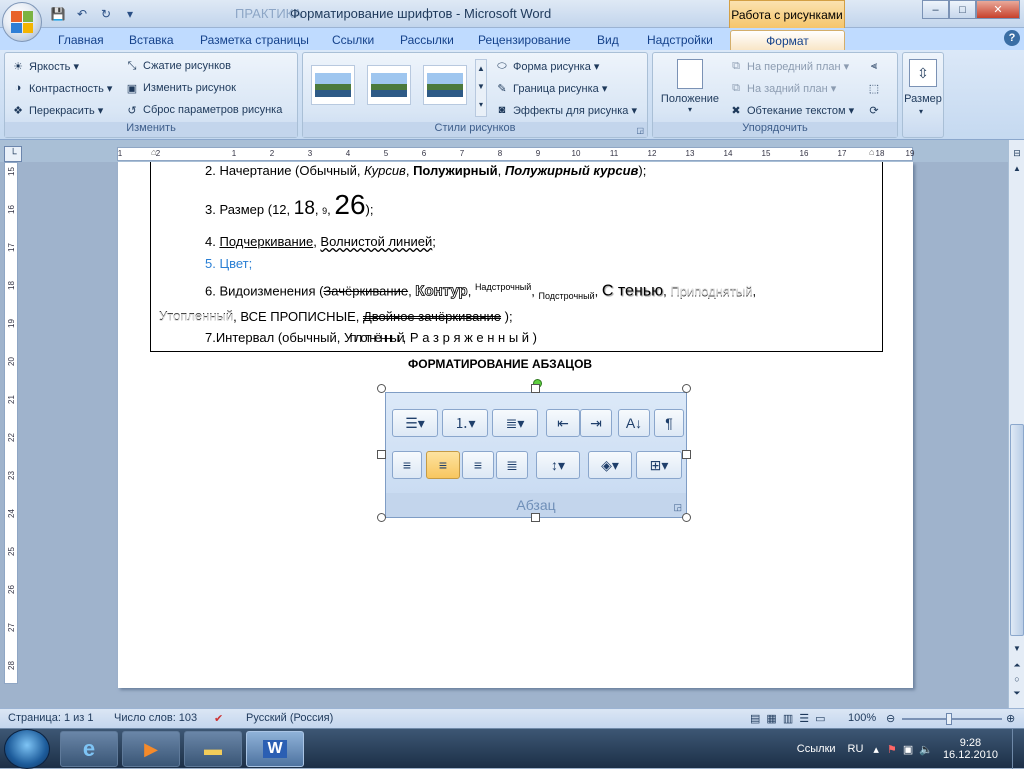 This screenshot has height=769, width=1024. What do you see at coordinates (876, 749) in the screenshot?
I see `tray-expand-icon: ▴` at bounding box center [876, 749].